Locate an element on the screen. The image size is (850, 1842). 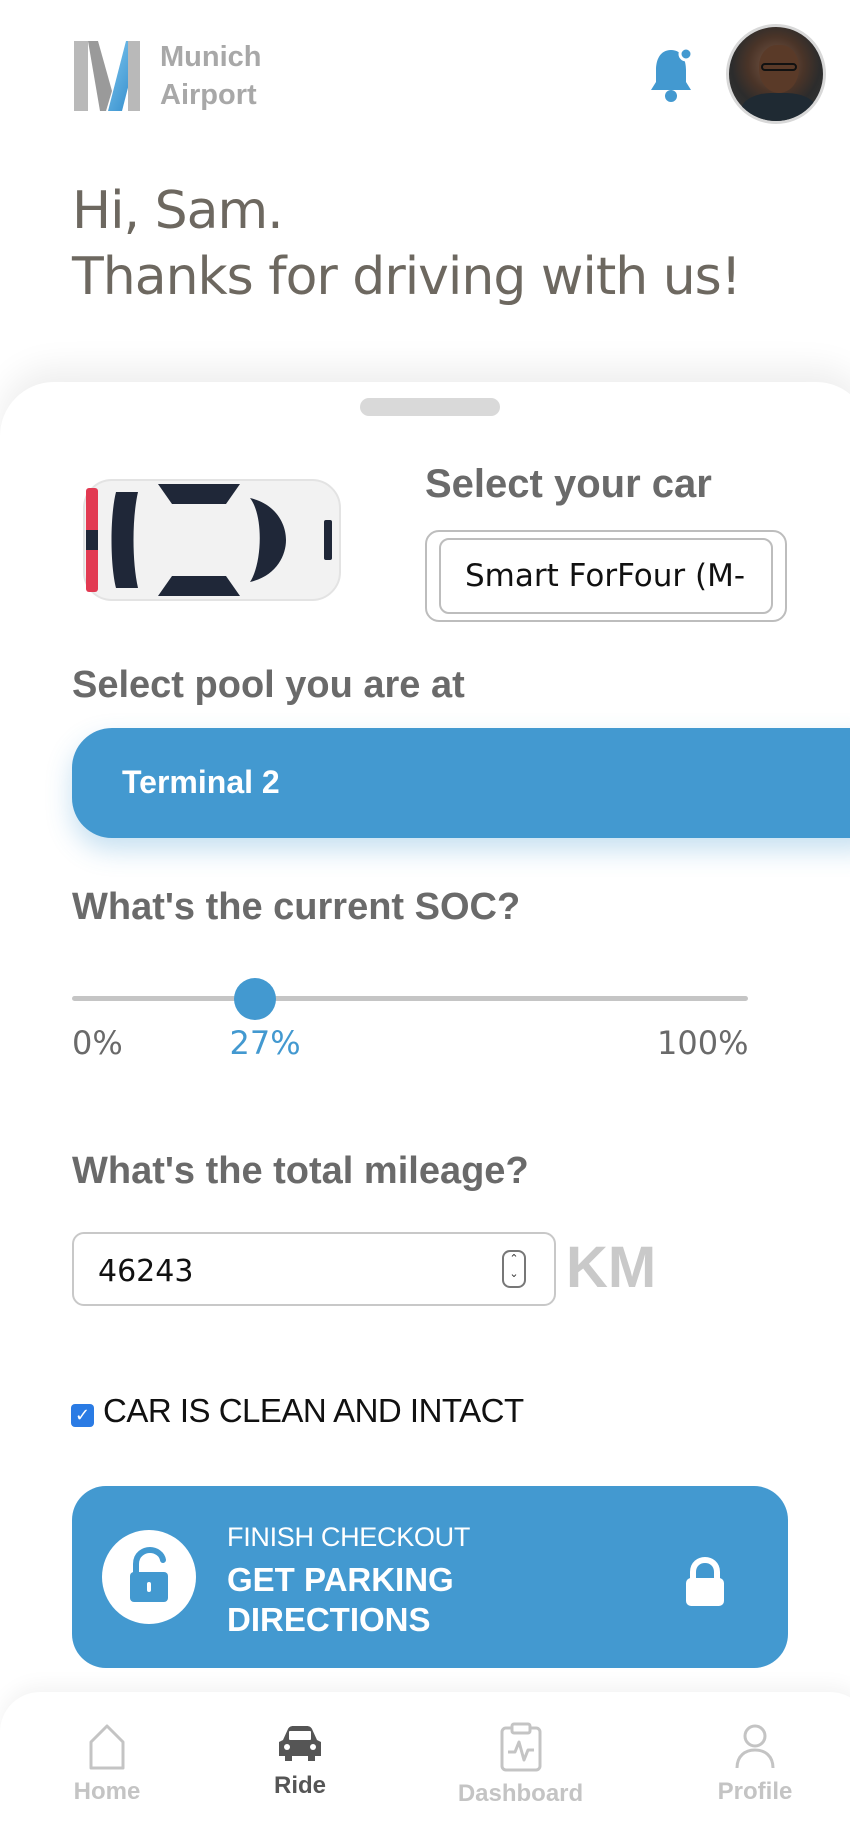
get-directions-label: GET PARKING DIRECTIONS is located at coordinates (340, 1599).